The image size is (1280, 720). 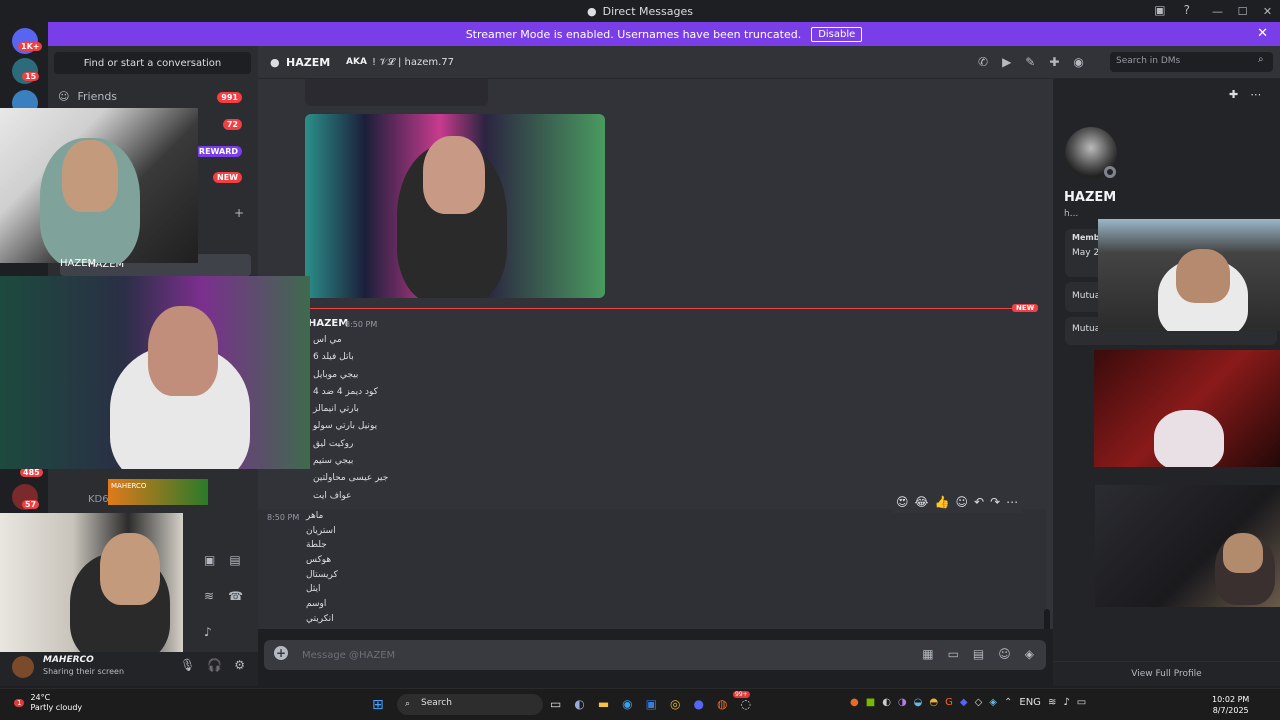 What do you see at coordinates (993, 702) in the screenshot?
I see `tray-app-icon-9: ◈` at bounding box center [993, 702].